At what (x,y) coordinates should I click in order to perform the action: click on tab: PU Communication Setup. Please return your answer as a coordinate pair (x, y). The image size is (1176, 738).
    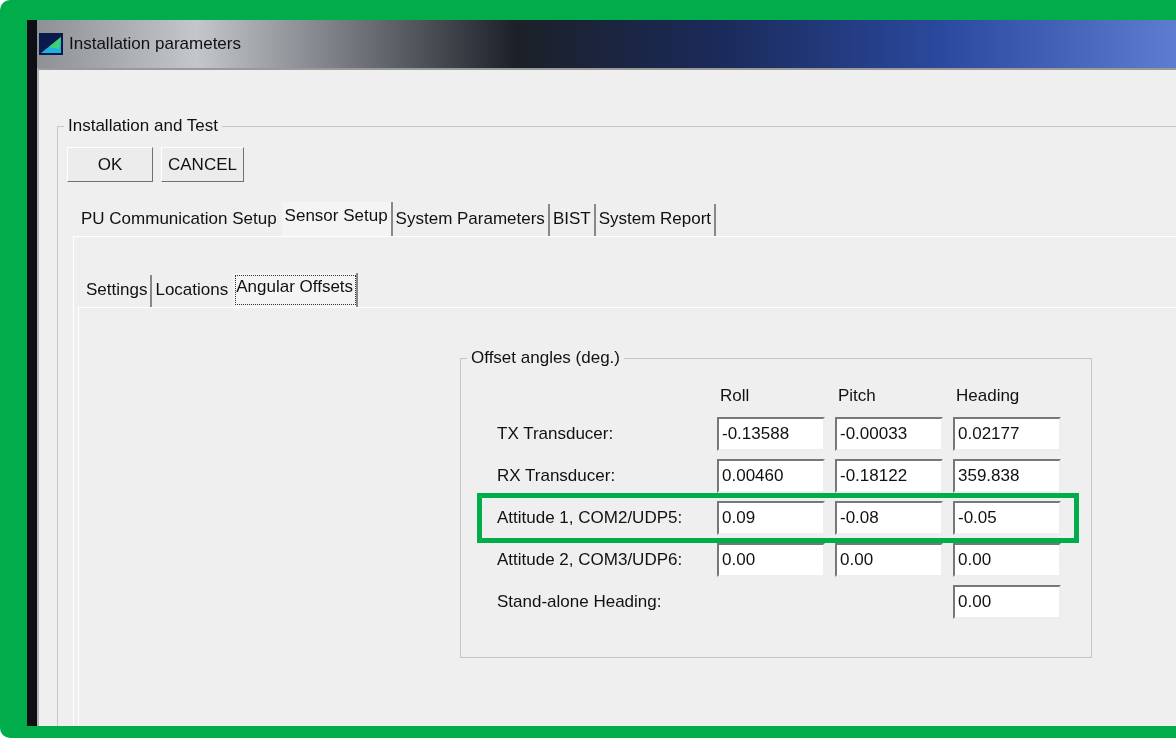
    Looking at the image, I should click on (177, 220).